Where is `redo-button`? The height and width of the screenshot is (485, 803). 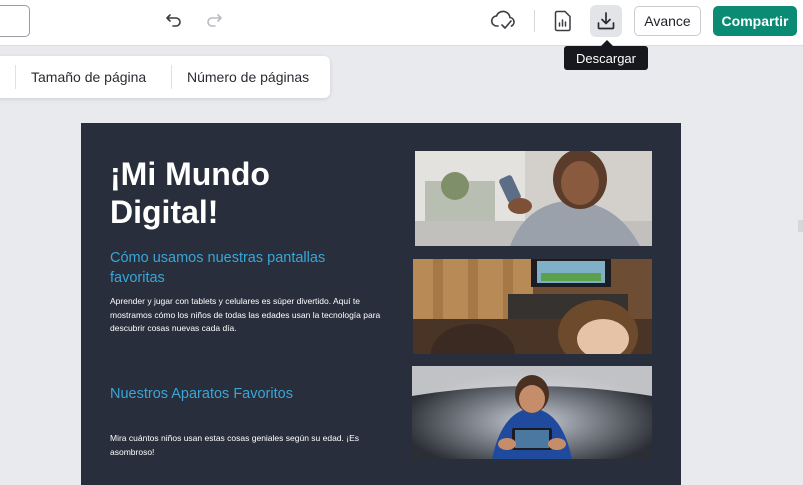
redo-button is located at coordinates (214, 20).